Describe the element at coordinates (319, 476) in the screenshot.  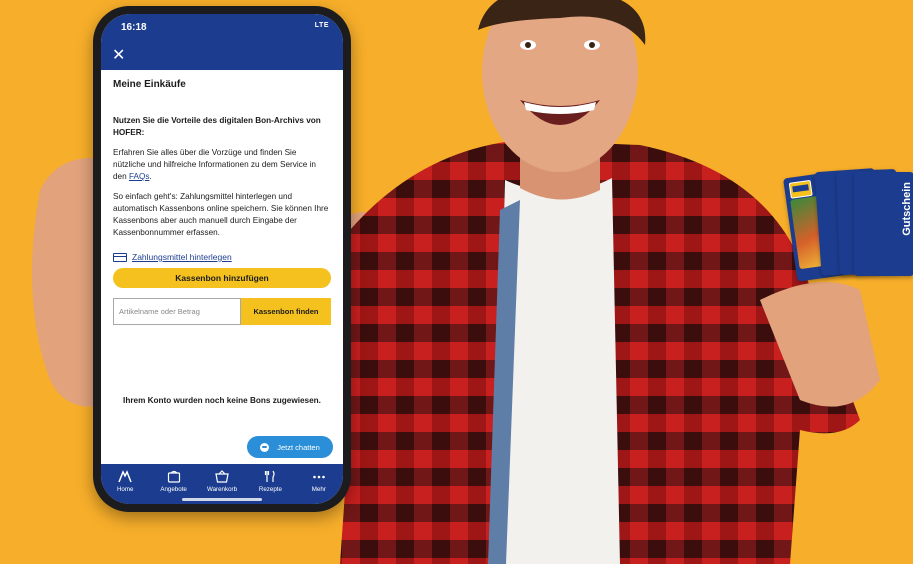
I see `more-icon` at that location.